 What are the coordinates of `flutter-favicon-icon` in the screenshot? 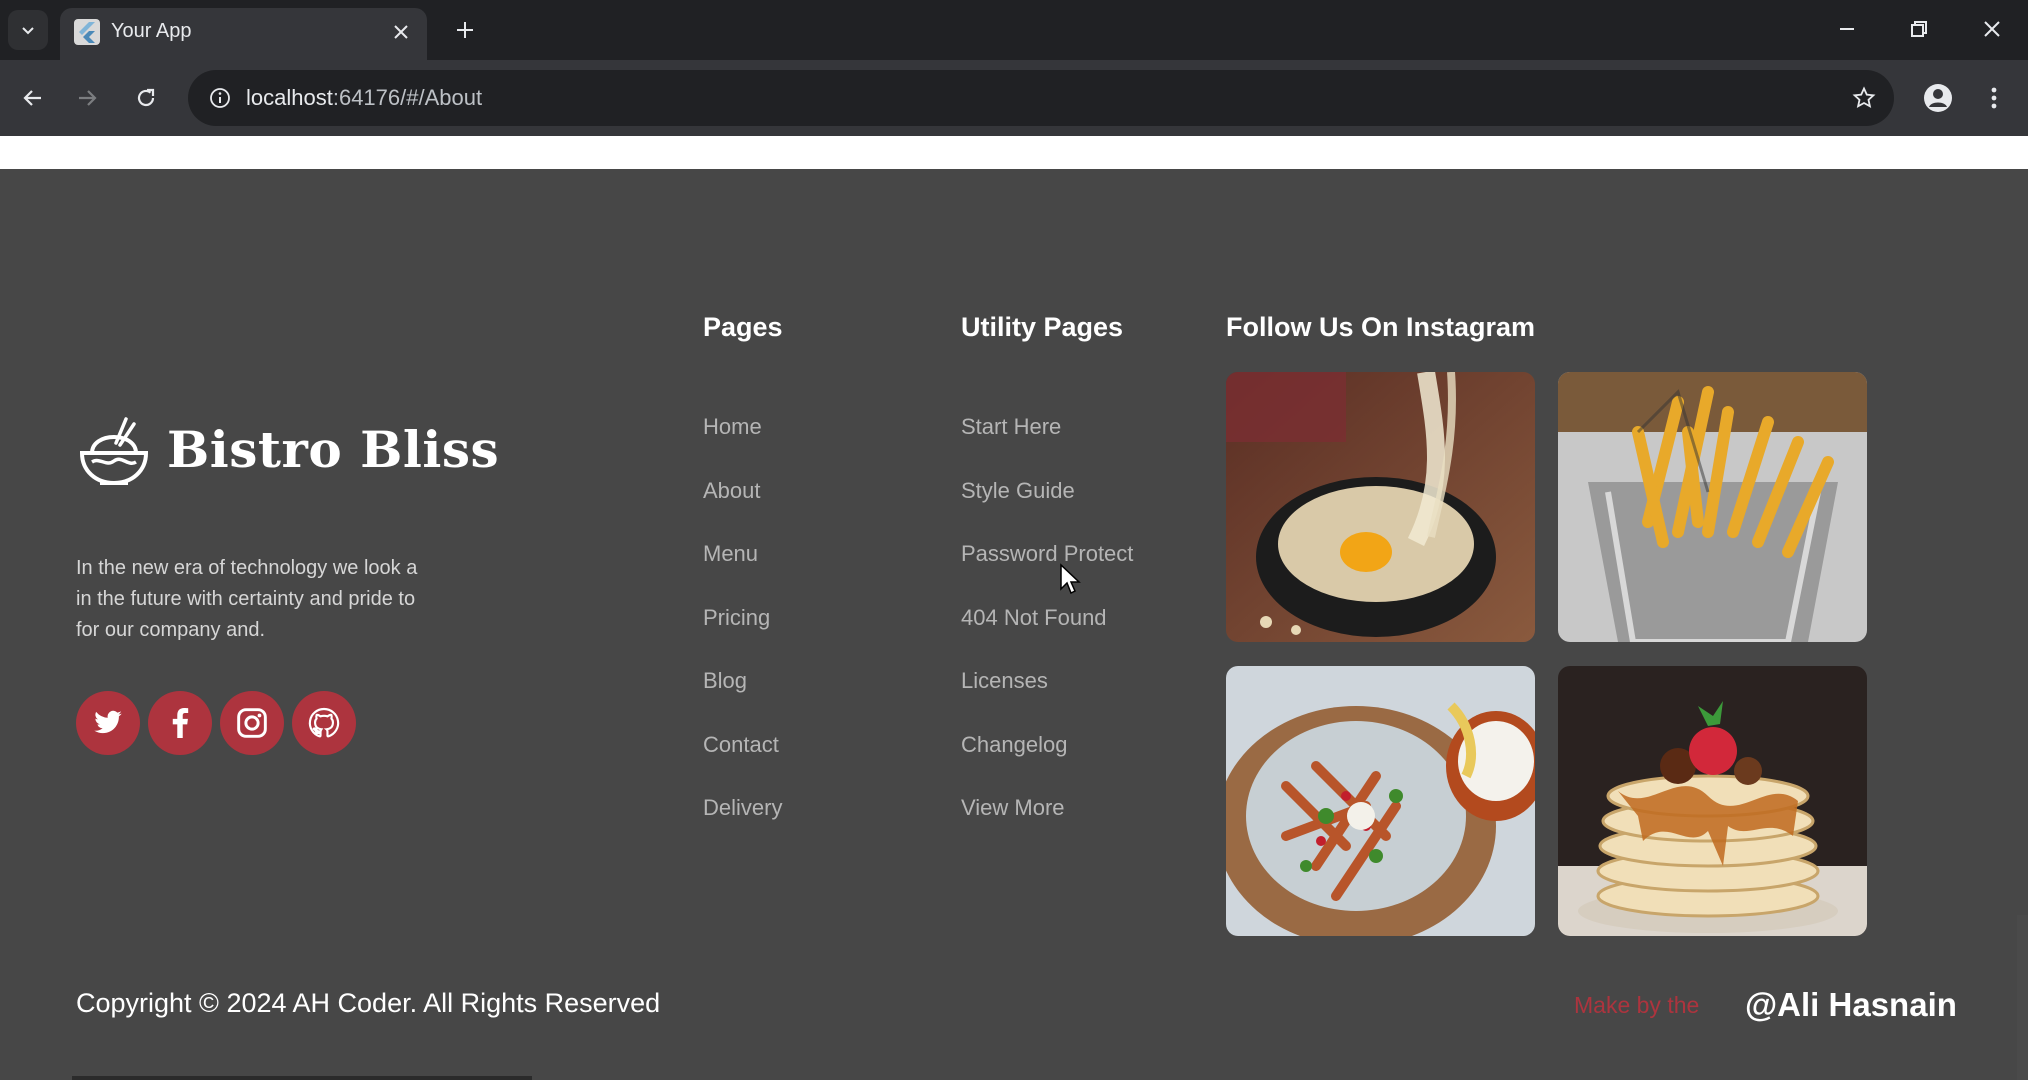 It's located at (87, 32).